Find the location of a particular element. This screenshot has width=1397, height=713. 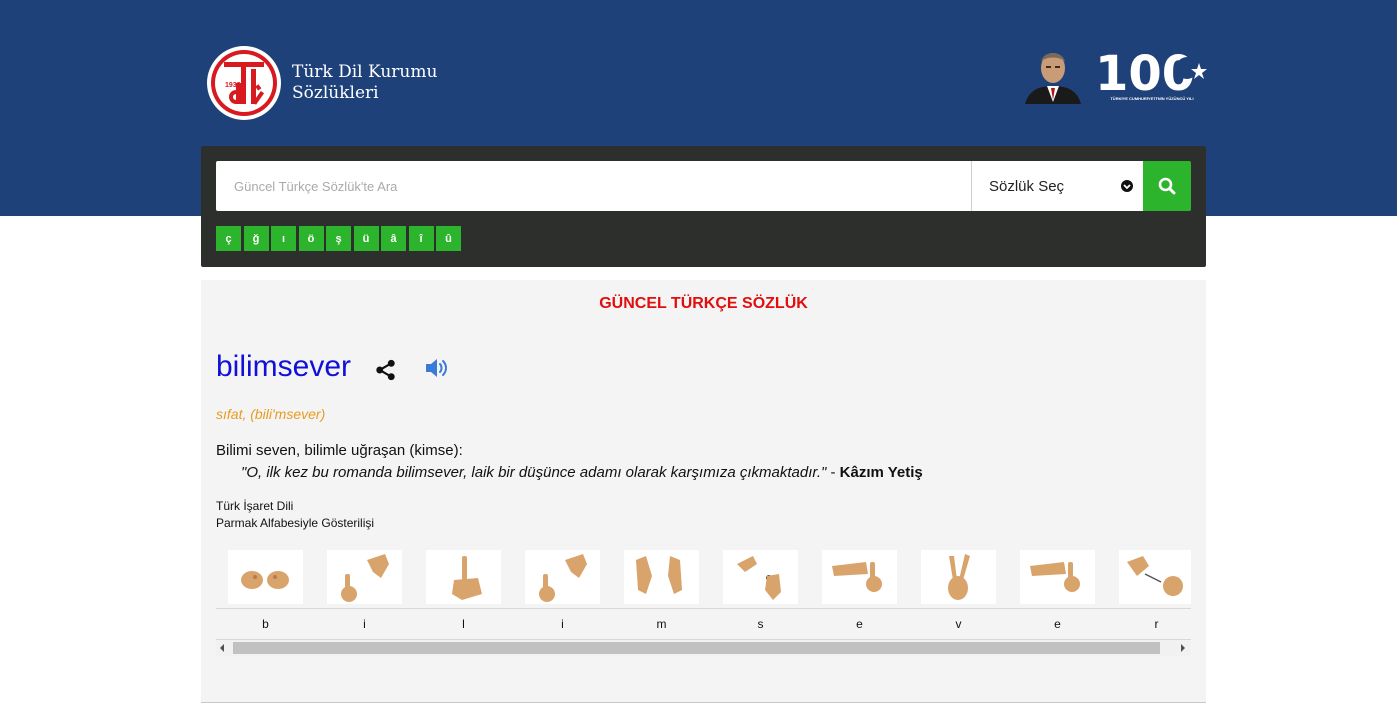

search-input is located at coordinates (593, 186).